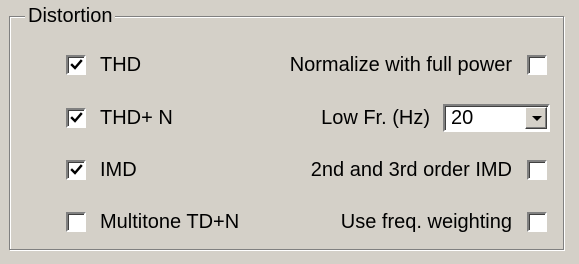  What do you see at coordinates (496, 118) in the screenshot?
I see `low-freq-combobox: 20` at bounding box center [496, 118].